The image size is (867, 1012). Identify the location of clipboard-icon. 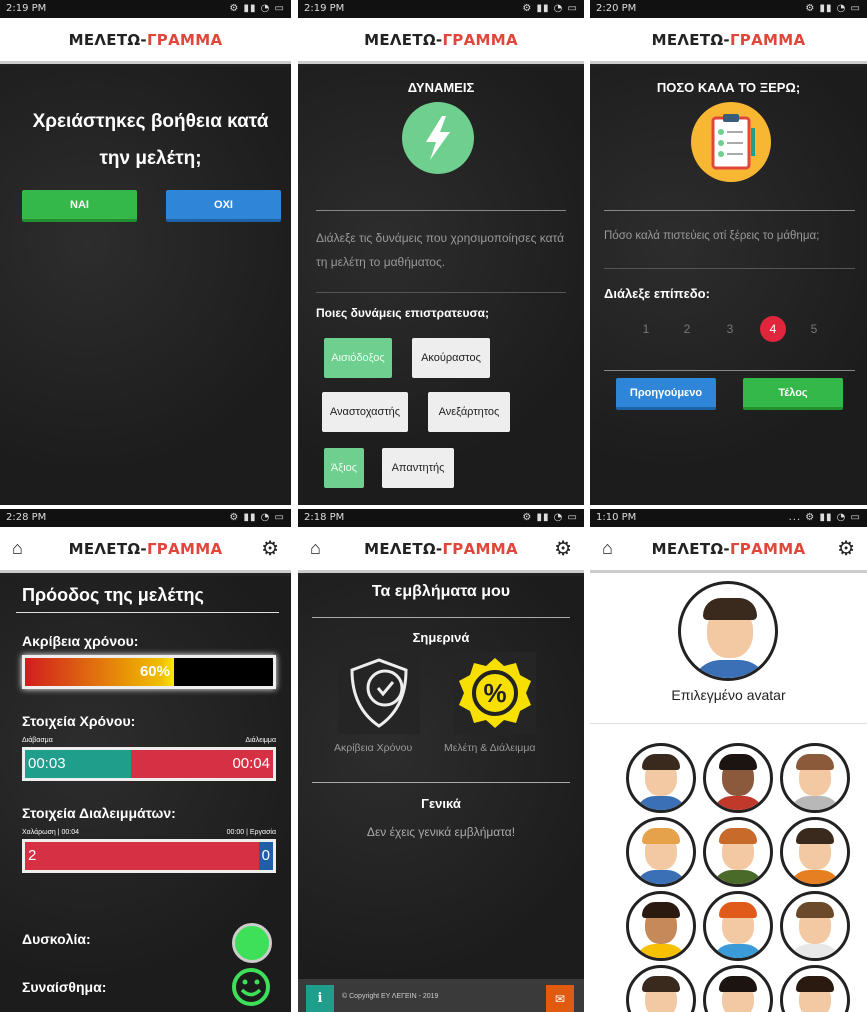
(731, 142).